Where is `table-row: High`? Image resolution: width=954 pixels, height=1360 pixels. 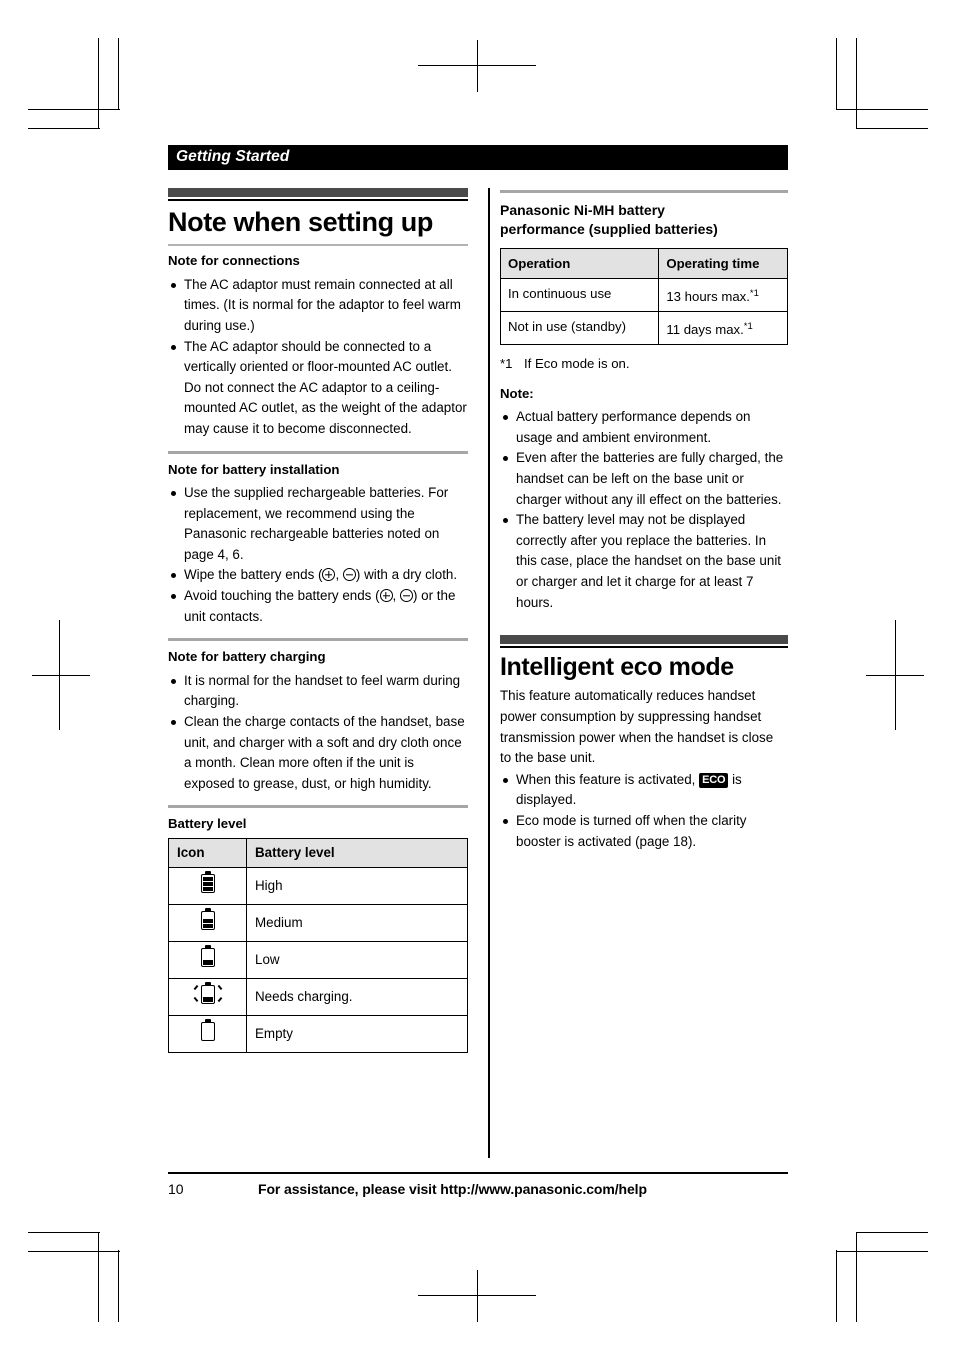
table-row: High is located at coordinates (318, 885).